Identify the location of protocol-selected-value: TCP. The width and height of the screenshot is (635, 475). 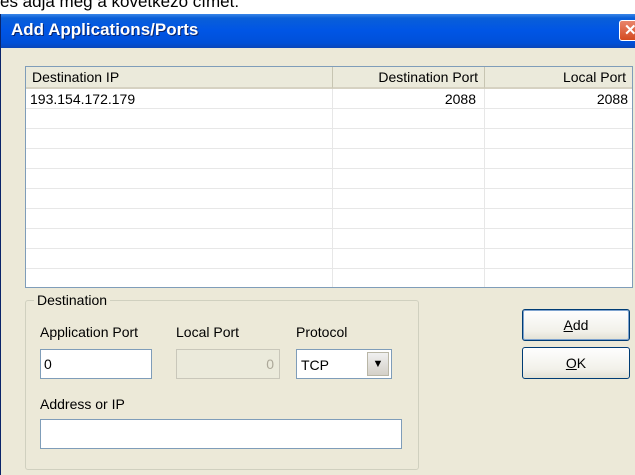
(315, 365).